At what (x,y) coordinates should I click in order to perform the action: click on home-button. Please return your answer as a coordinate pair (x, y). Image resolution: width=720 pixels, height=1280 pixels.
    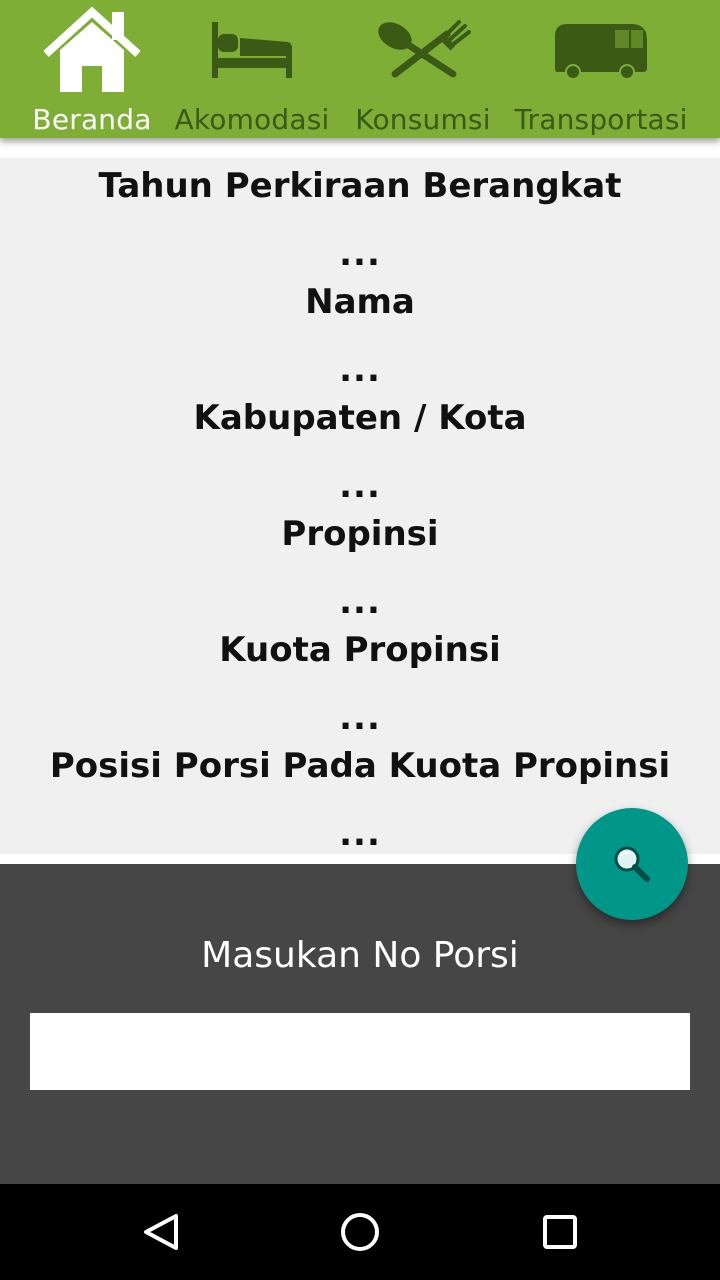
    Looking at the image, I should click on (360, 1232).